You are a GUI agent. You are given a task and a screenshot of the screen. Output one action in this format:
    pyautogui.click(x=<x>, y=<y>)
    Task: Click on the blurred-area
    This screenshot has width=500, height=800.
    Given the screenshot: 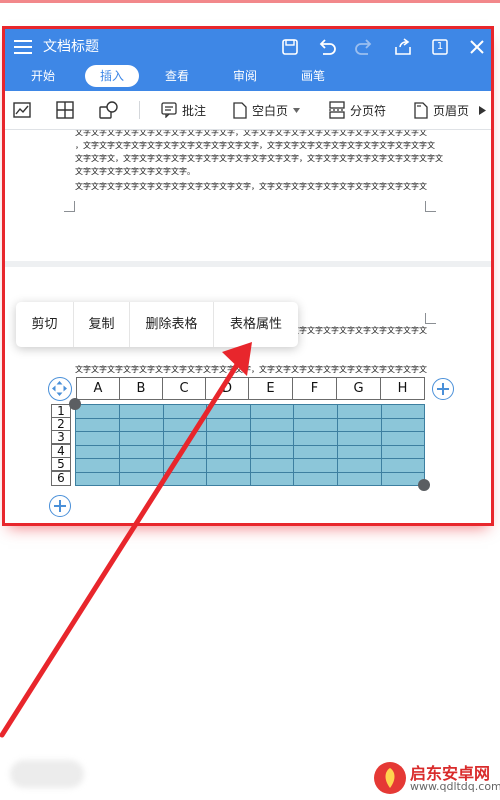 What is the action you would take?
    pyautogui.click(x=47, y=774)
    